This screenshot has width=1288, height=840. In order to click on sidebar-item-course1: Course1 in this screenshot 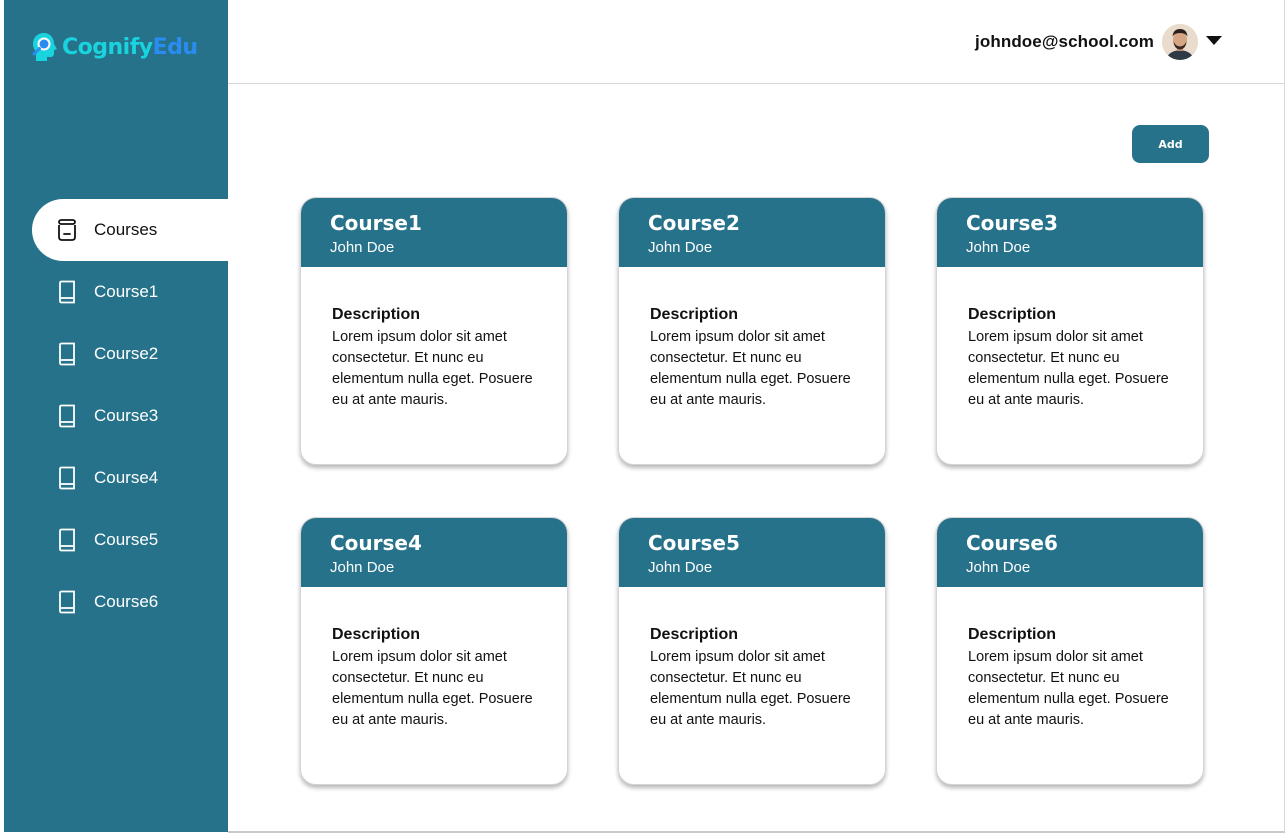, I will do `click(116, 292)`.